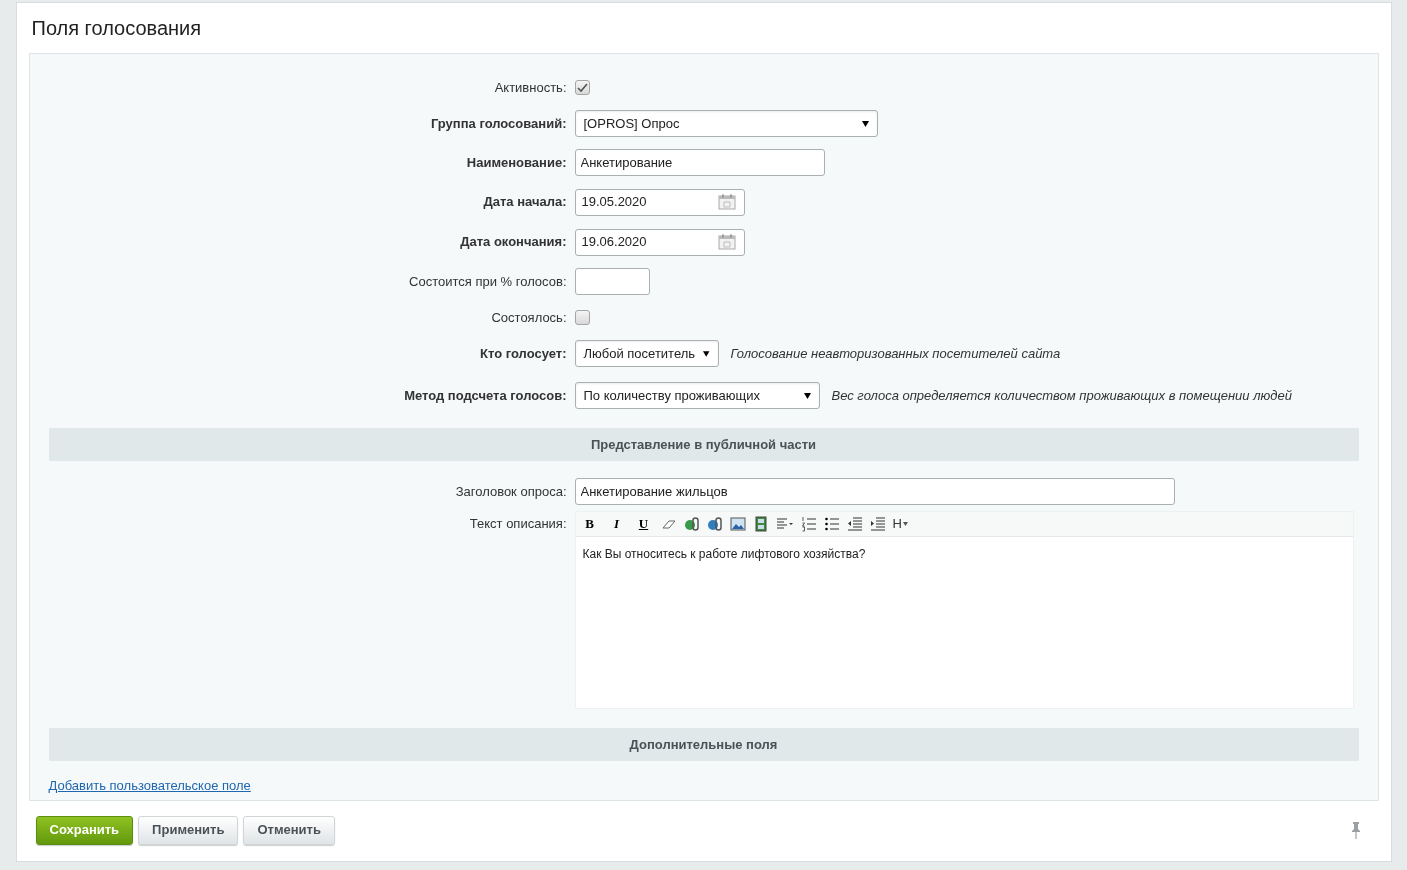  I want to click on page-title: Поля голосования, so click(116, 28).